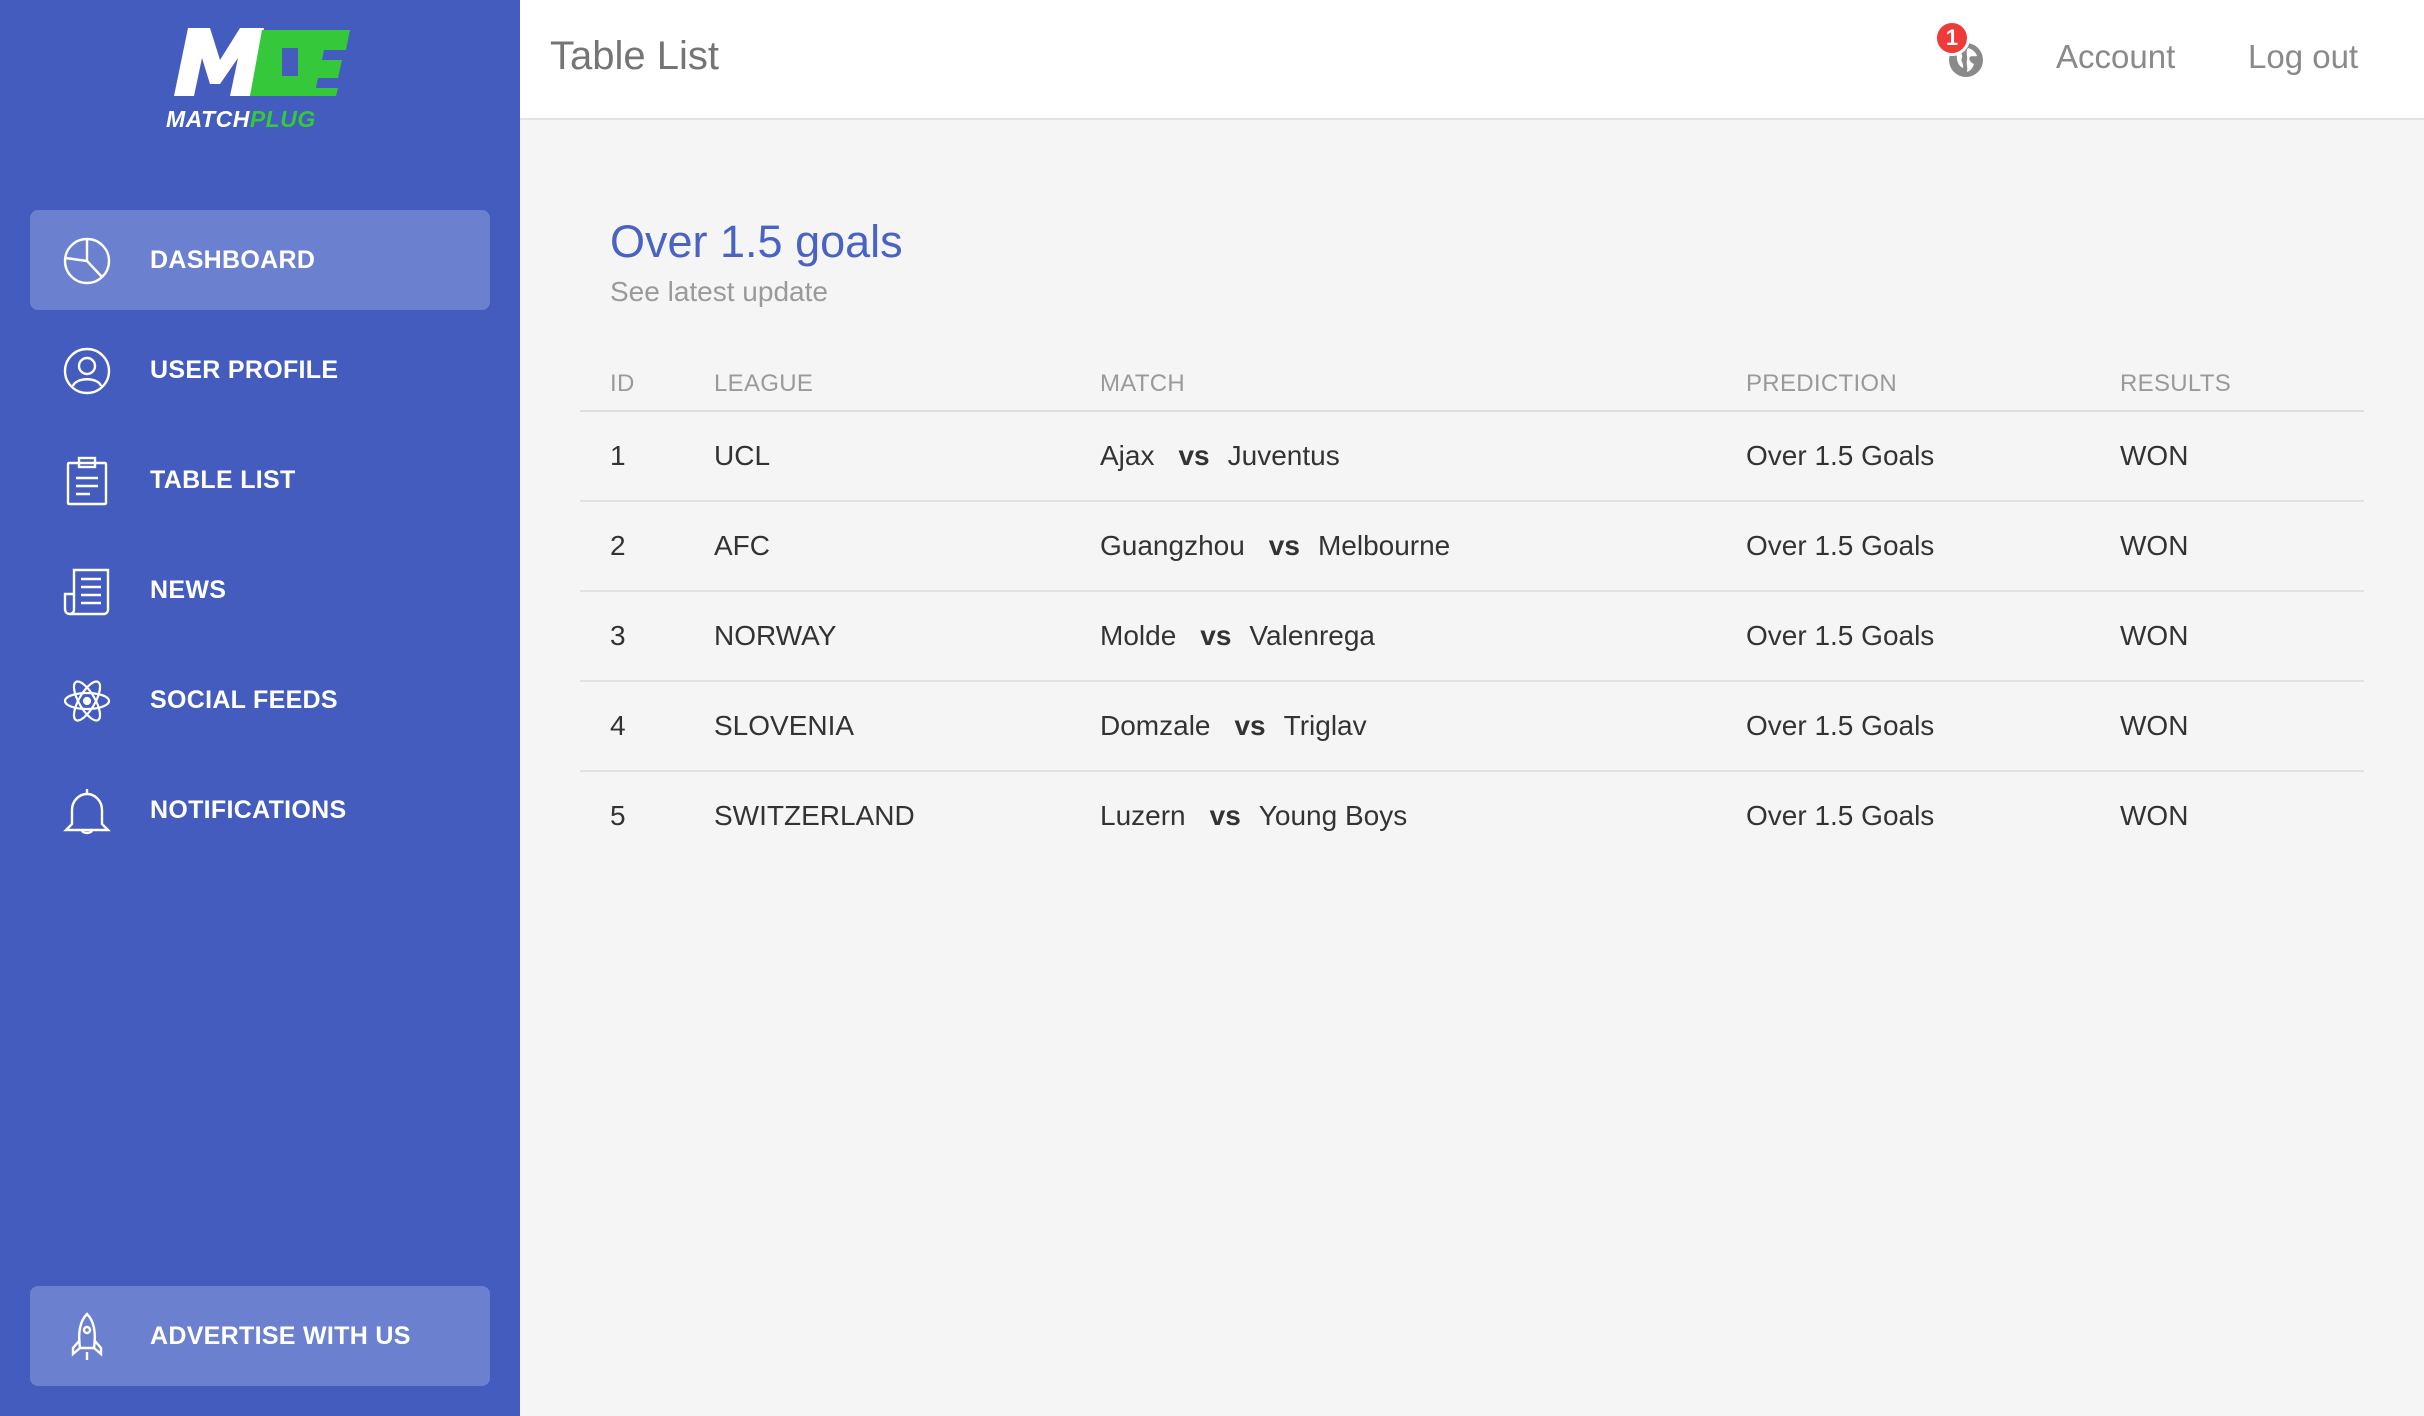 The image size is (2424, 1416). Describe the element at coordinates (618, 725) in the screenshot. I see `cell-id: 4` at that location.